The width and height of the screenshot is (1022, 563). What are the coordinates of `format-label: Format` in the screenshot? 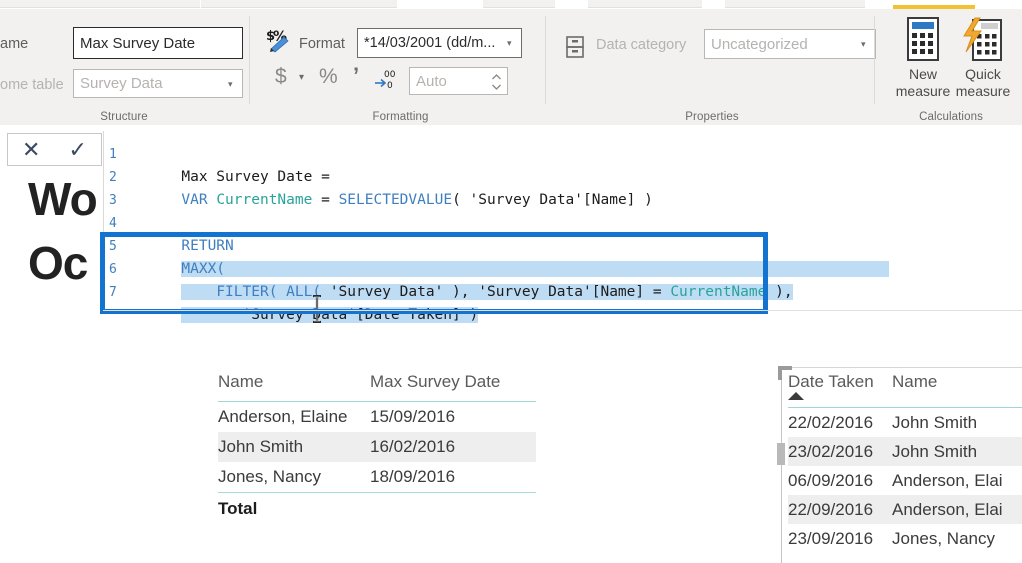 It's located at (322, 44).